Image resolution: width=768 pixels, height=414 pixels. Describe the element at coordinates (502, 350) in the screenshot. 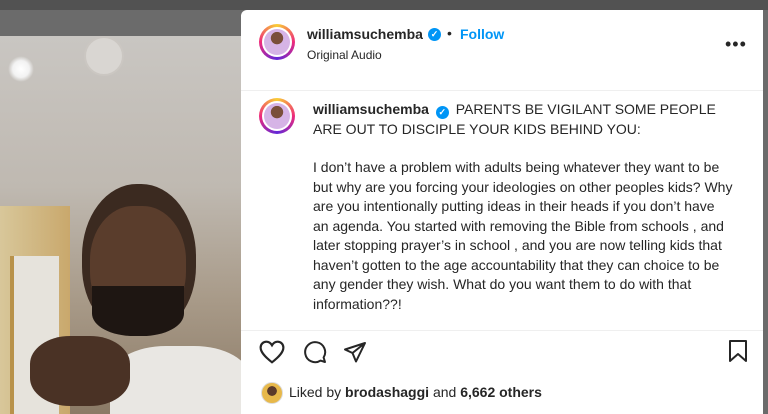

I see `action-bar` at that location.